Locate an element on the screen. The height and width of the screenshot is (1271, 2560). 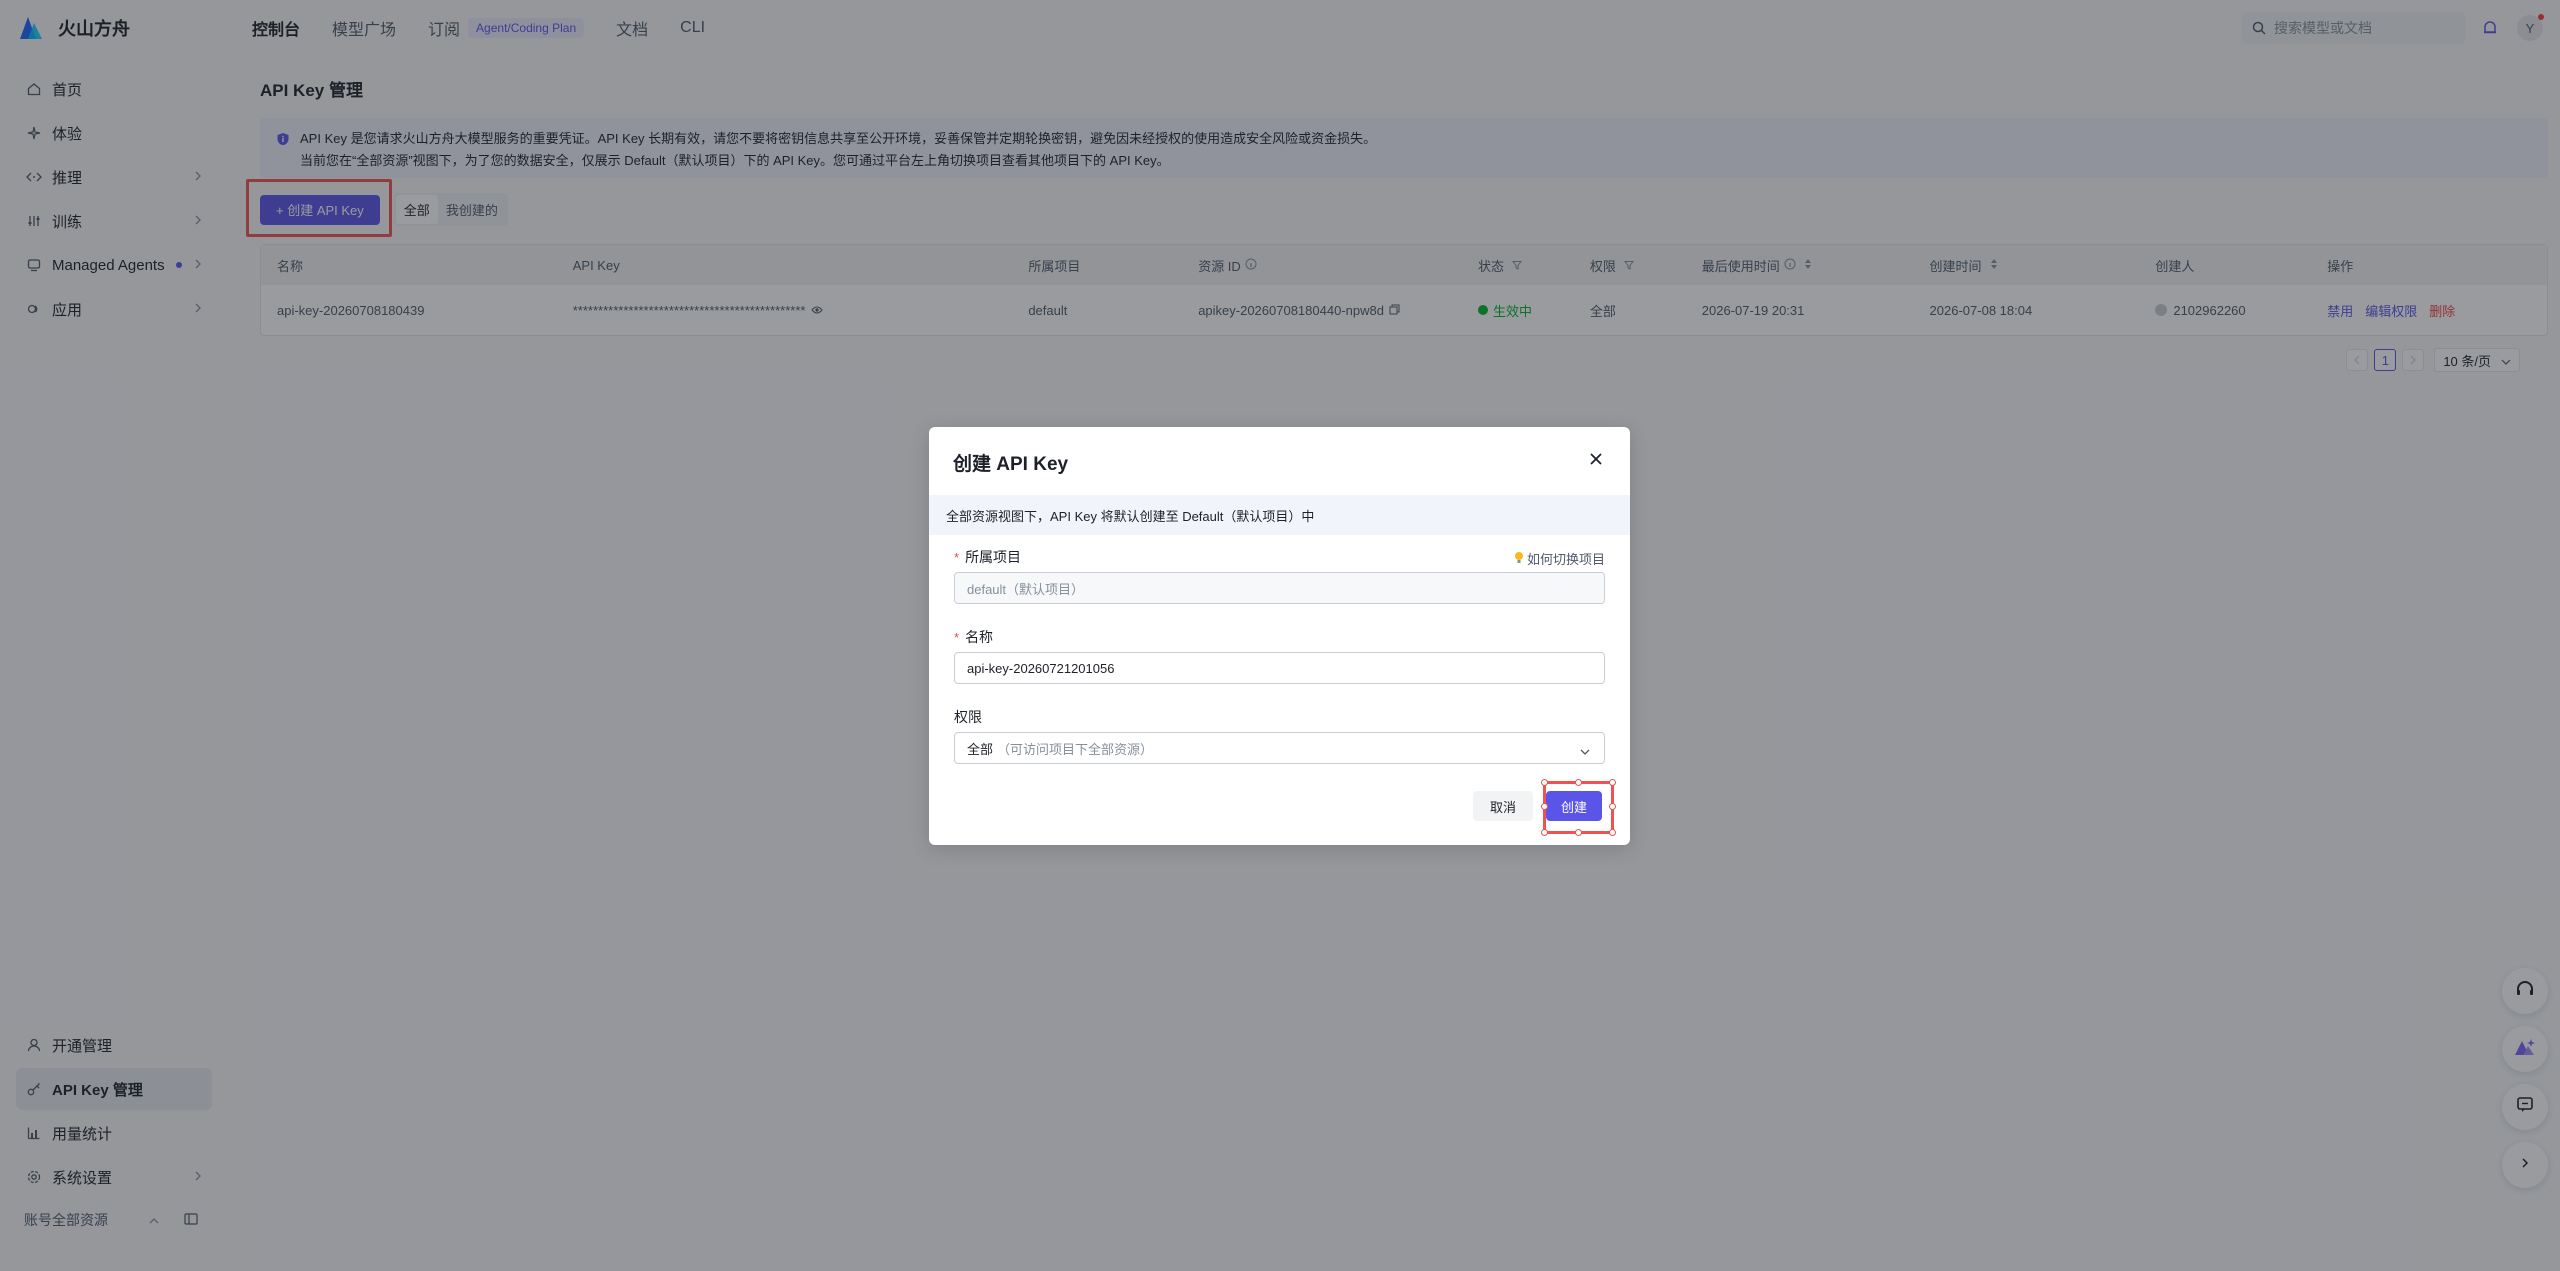
close-icon is located at coordinates (1596, 459).